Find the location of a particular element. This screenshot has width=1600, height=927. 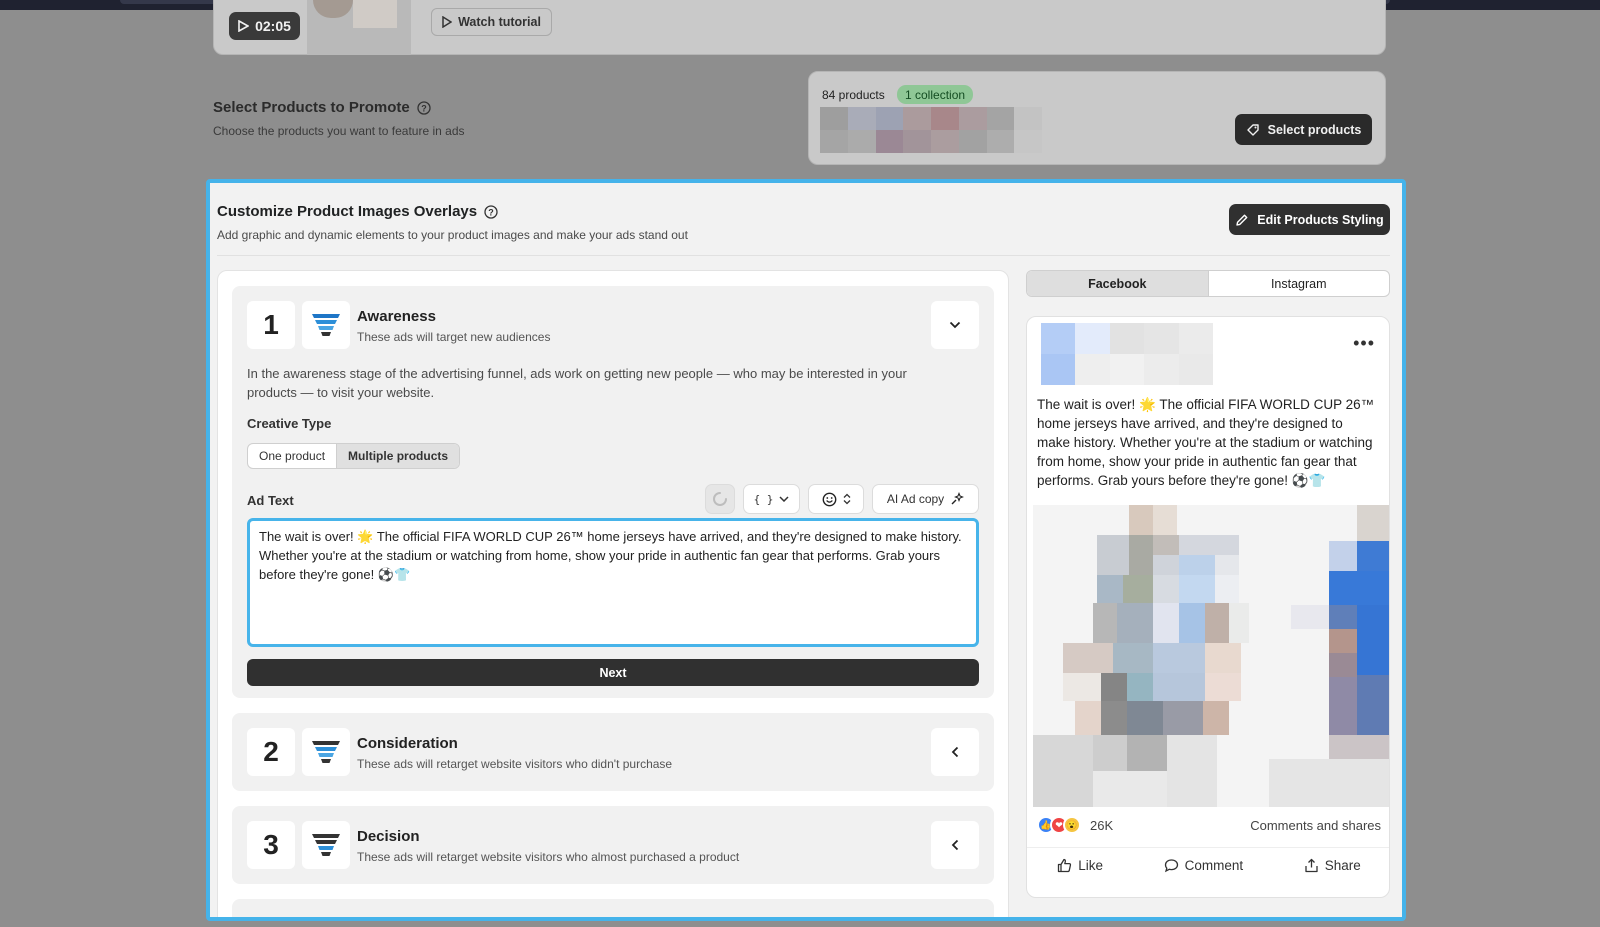

tab-facebook: Facebook is located at coordinates (1118, 283).